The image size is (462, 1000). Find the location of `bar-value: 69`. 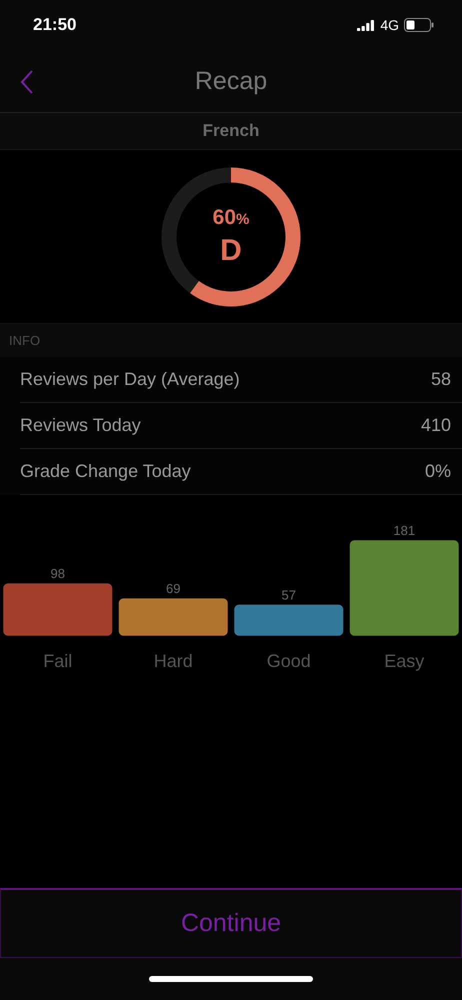

bar-value: 69 is located at coordinates (173, 588).